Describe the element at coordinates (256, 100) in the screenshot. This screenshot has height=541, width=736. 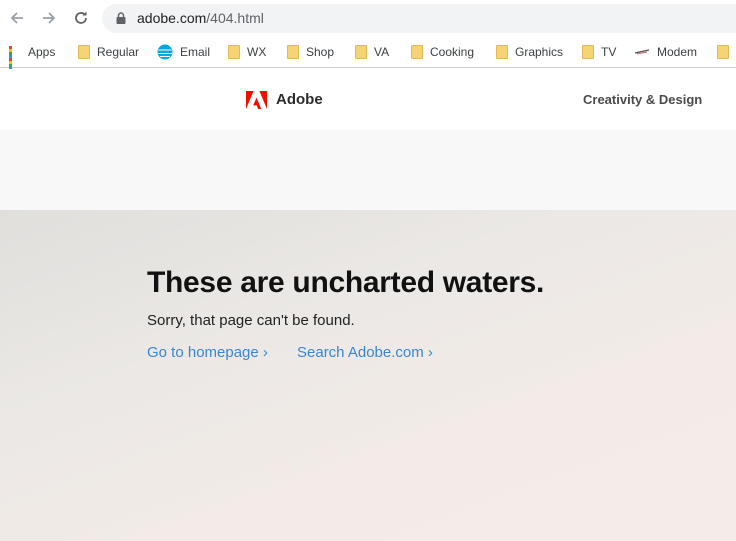
I see `adobe-logo-icon` at that location.